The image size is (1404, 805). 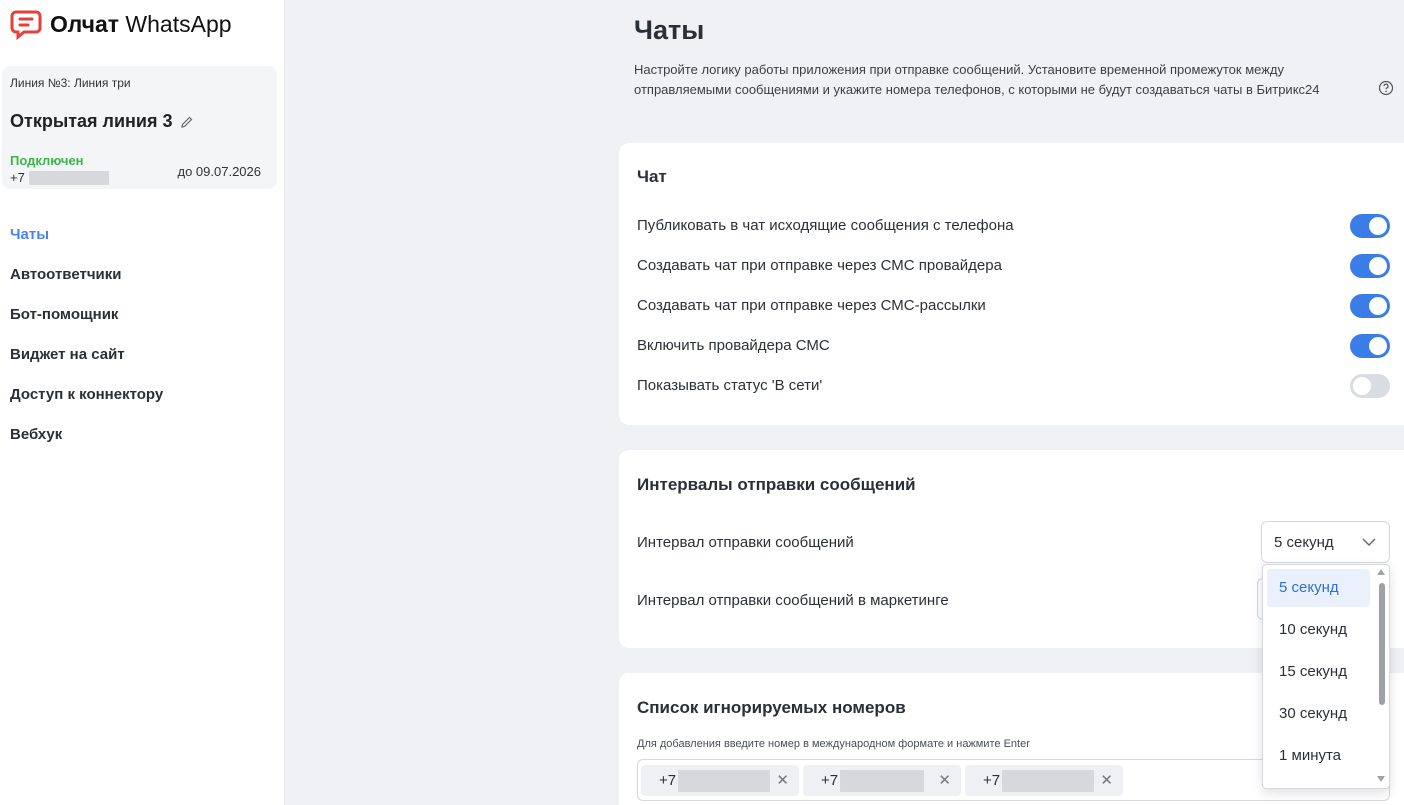 I want to click on help-icon, so click(x=1386, y=88).